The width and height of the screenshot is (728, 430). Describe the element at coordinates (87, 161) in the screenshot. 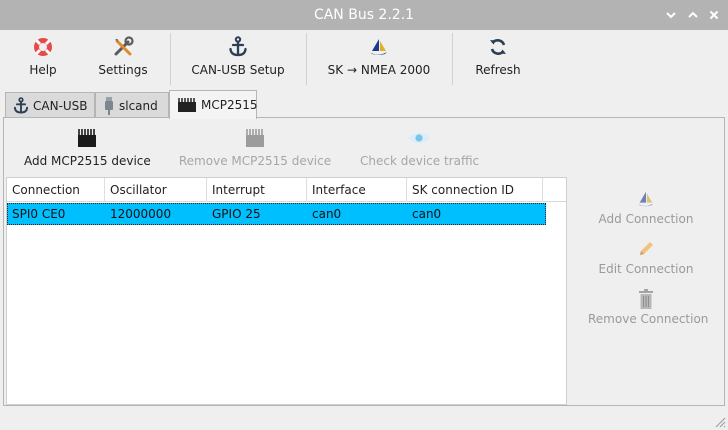

I see `add-mcp2515-device-label: Add MCP2515 device` at that location.